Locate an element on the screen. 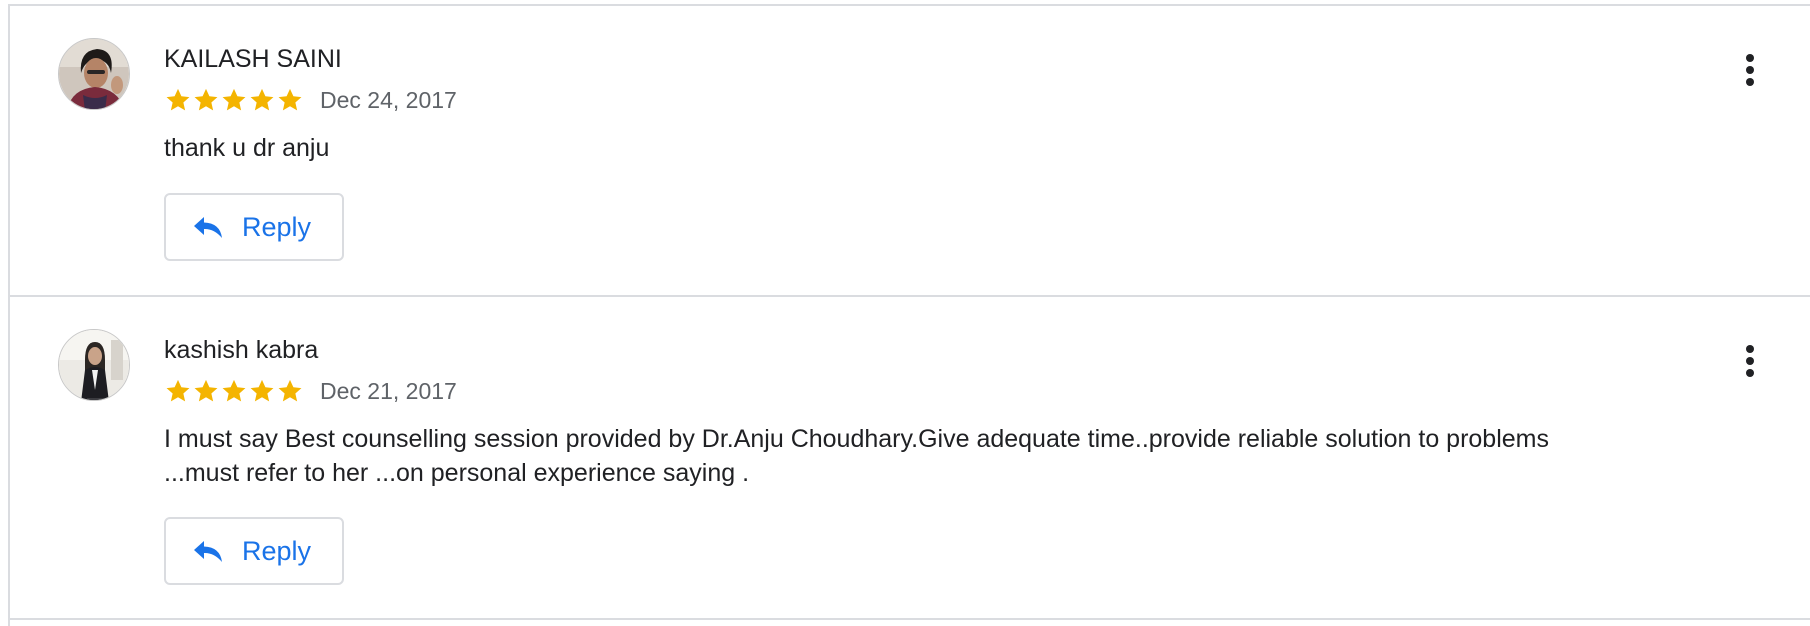 The width and height of the screenshot is (1810, 626). rating-row: Dec 24, 2017 is located at coordinates (310, 100).